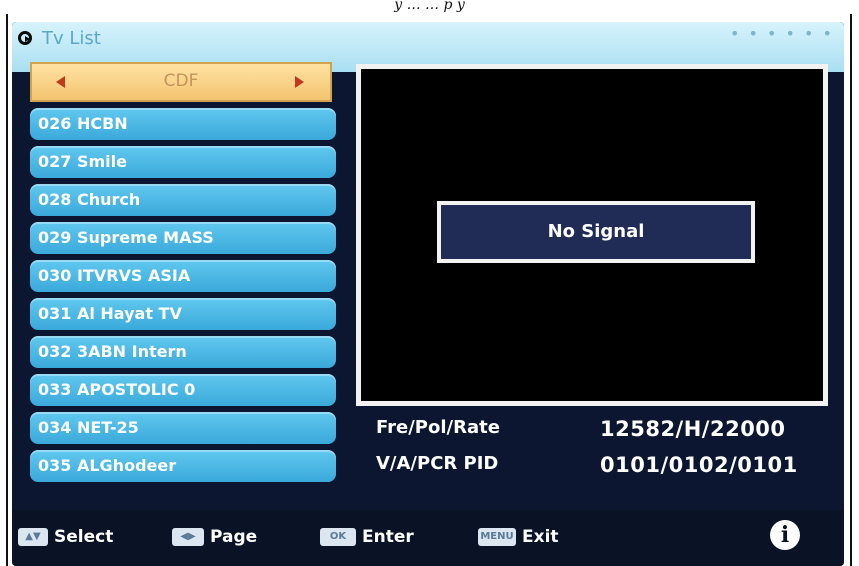 The image size is (859, 566). What do you see at coordinates (183, 162) in the screenshot?
I see `channel-item: 027 Smile` at bounding box center [183, 162].